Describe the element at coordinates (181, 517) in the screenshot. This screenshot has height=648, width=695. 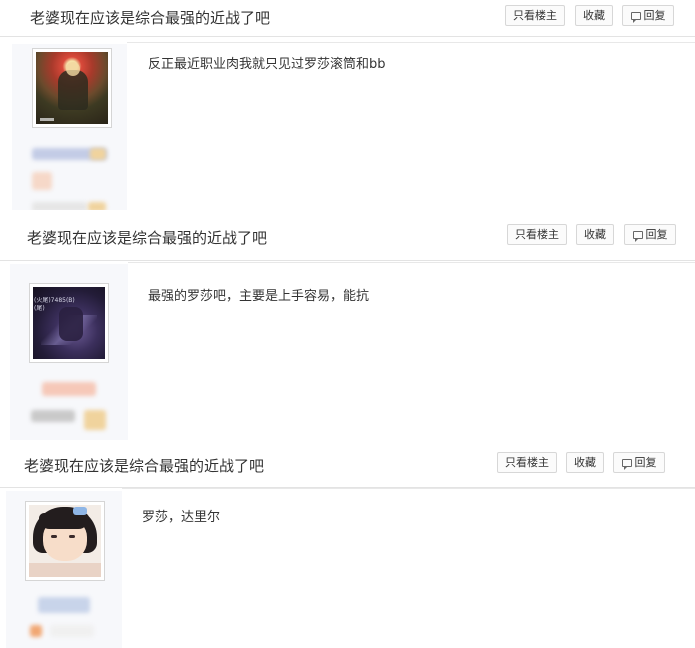
I see `post-content: 罗莎，达里尔` at that location.